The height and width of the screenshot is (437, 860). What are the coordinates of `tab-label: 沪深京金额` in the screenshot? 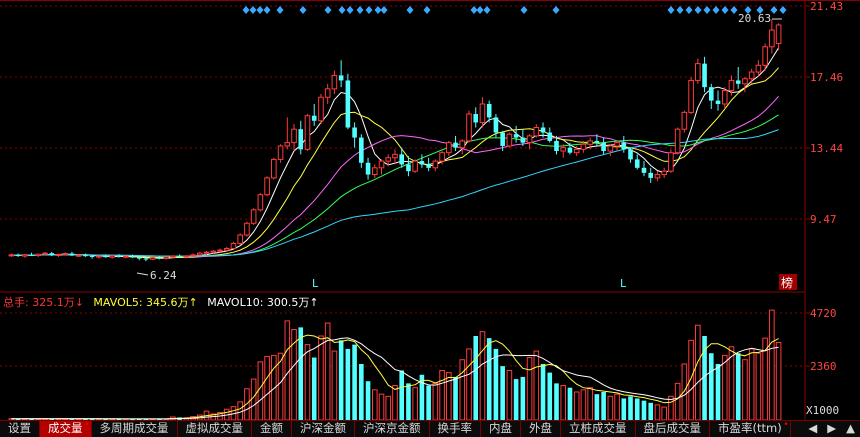 It's located at (392, 428).